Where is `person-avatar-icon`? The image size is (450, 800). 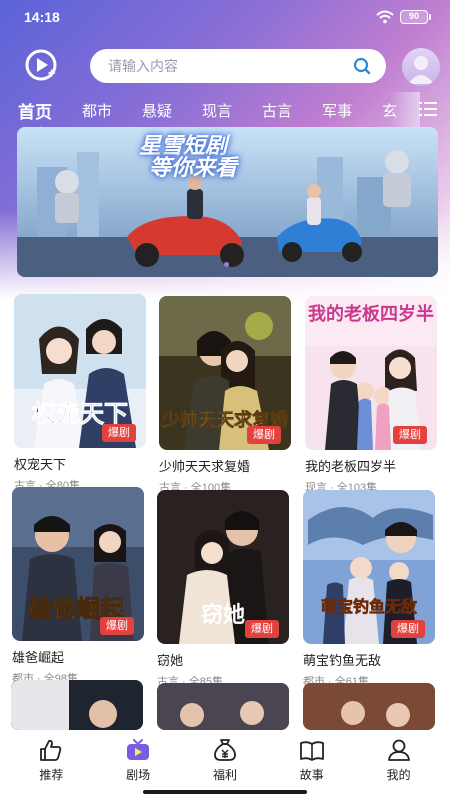
person-avatar-icon is located at coordinates (421, 70).